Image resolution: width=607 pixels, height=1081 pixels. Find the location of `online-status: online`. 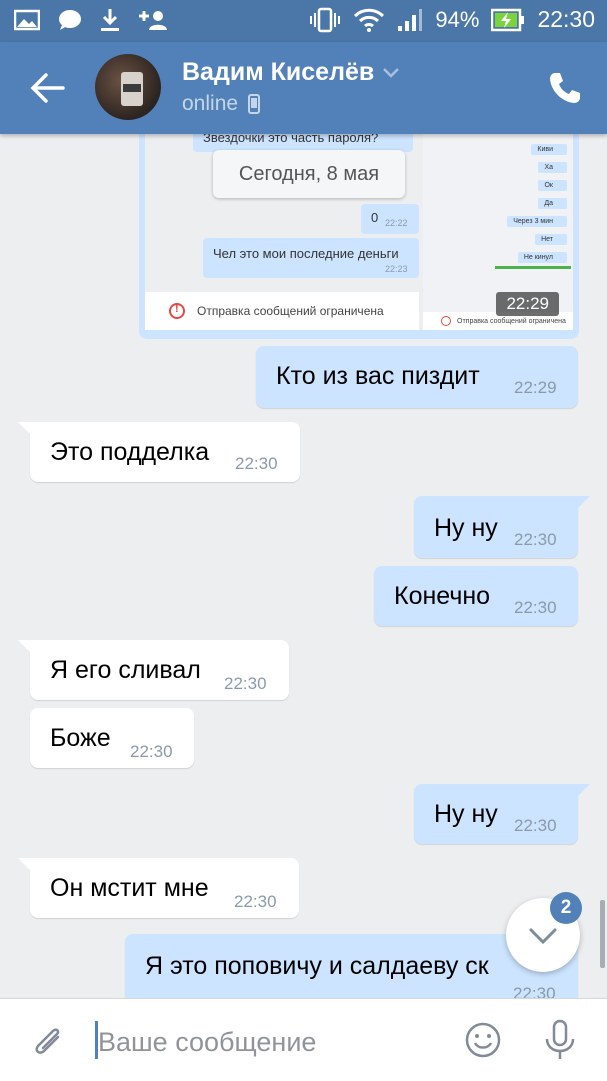

online-status: online is located at coordinates (210, 103).